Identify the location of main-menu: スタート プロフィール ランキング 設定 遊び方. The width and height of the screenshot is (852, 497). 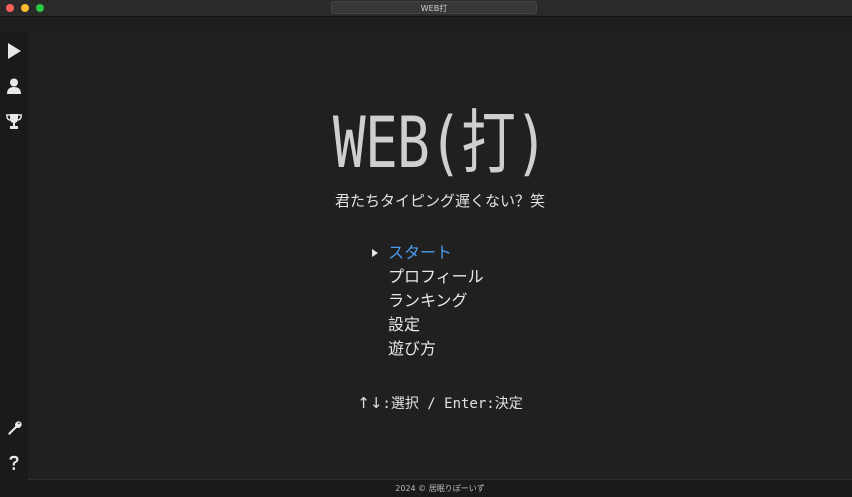
(472, 301).